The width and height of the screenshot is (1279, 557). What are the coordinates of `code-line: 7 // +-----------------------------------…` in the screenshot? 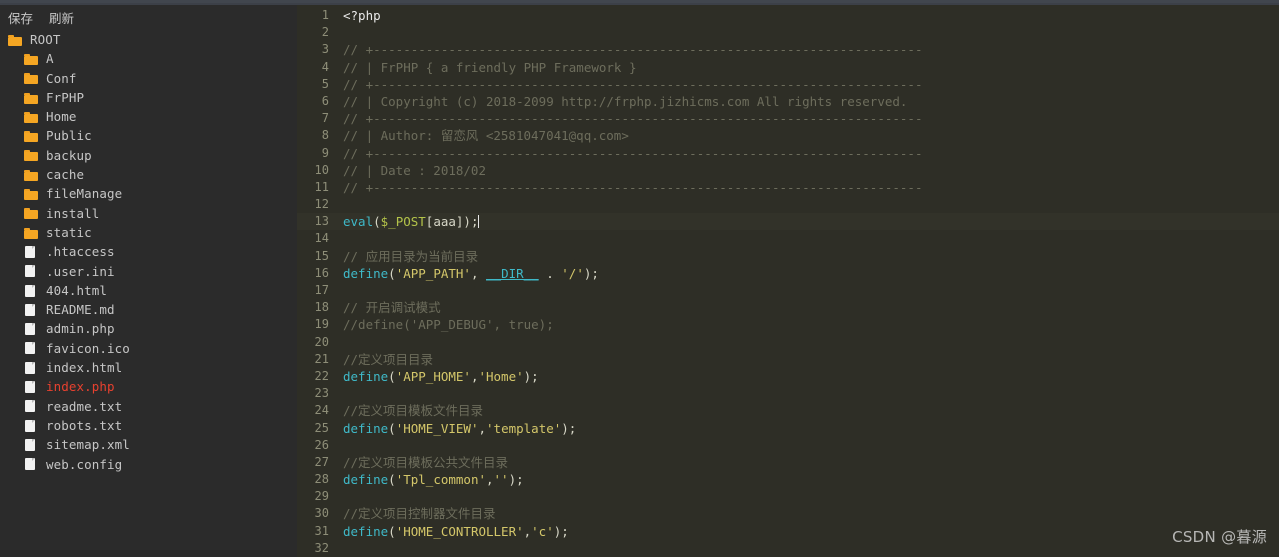 It's located at (788, 118).